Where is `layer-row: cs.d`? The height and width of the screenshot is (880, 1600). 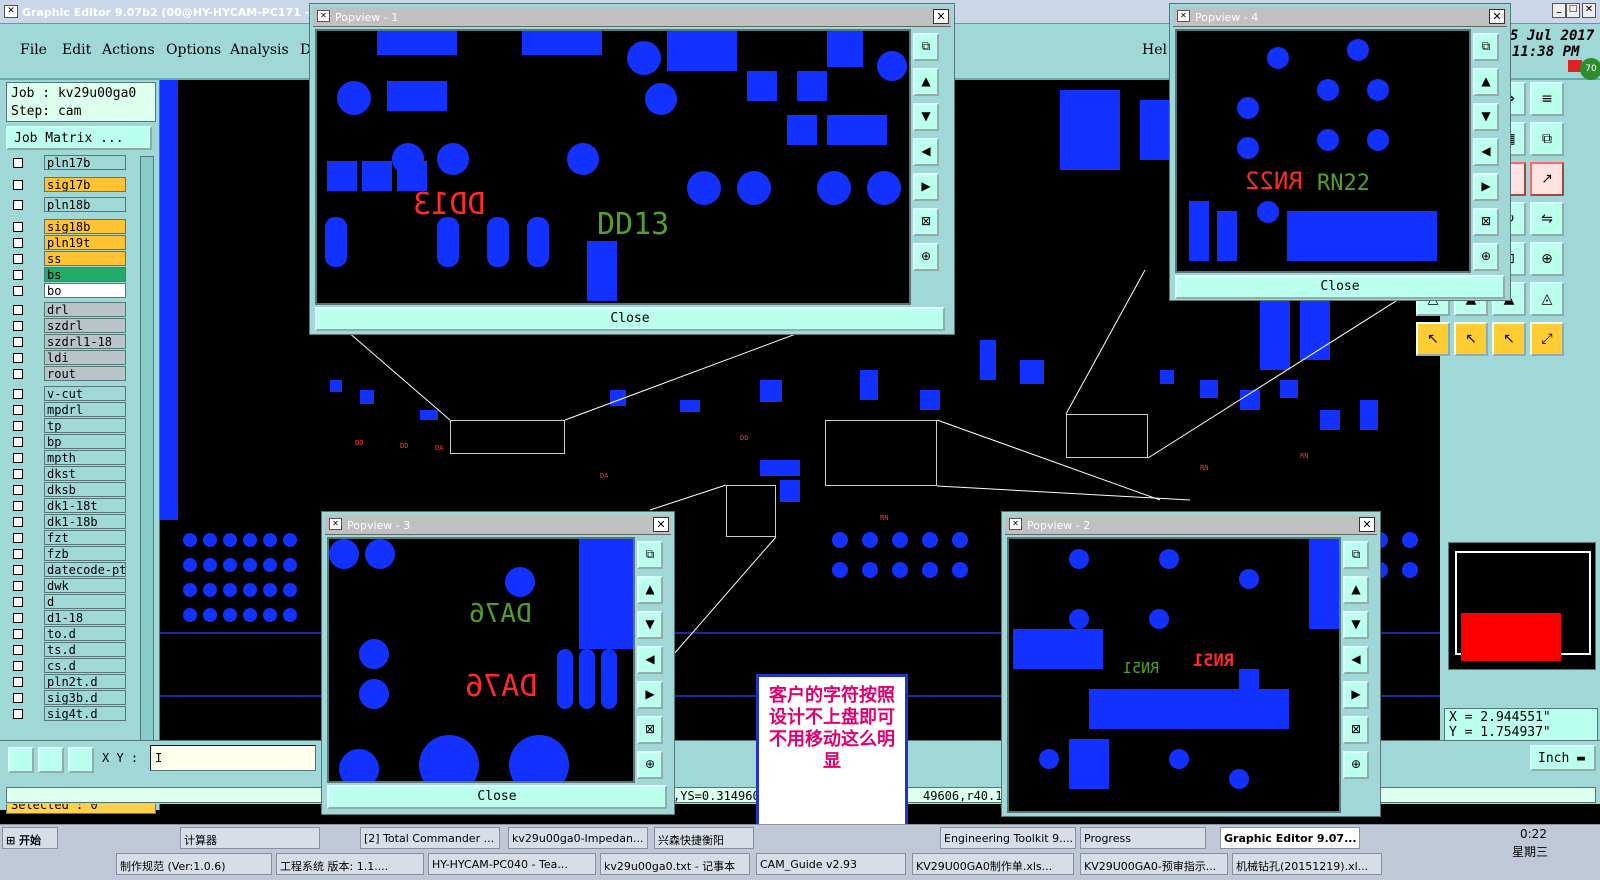
layer-row: cs.d is located at coordinates (67, 666).